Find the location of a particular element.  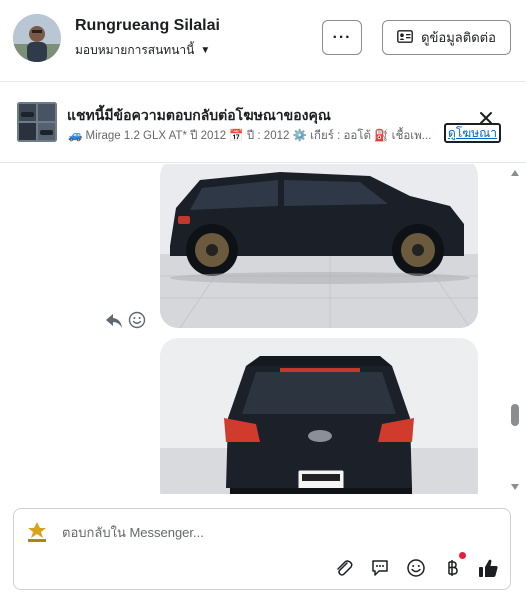

saved-reply-icon is located at coordinates (380, 568).